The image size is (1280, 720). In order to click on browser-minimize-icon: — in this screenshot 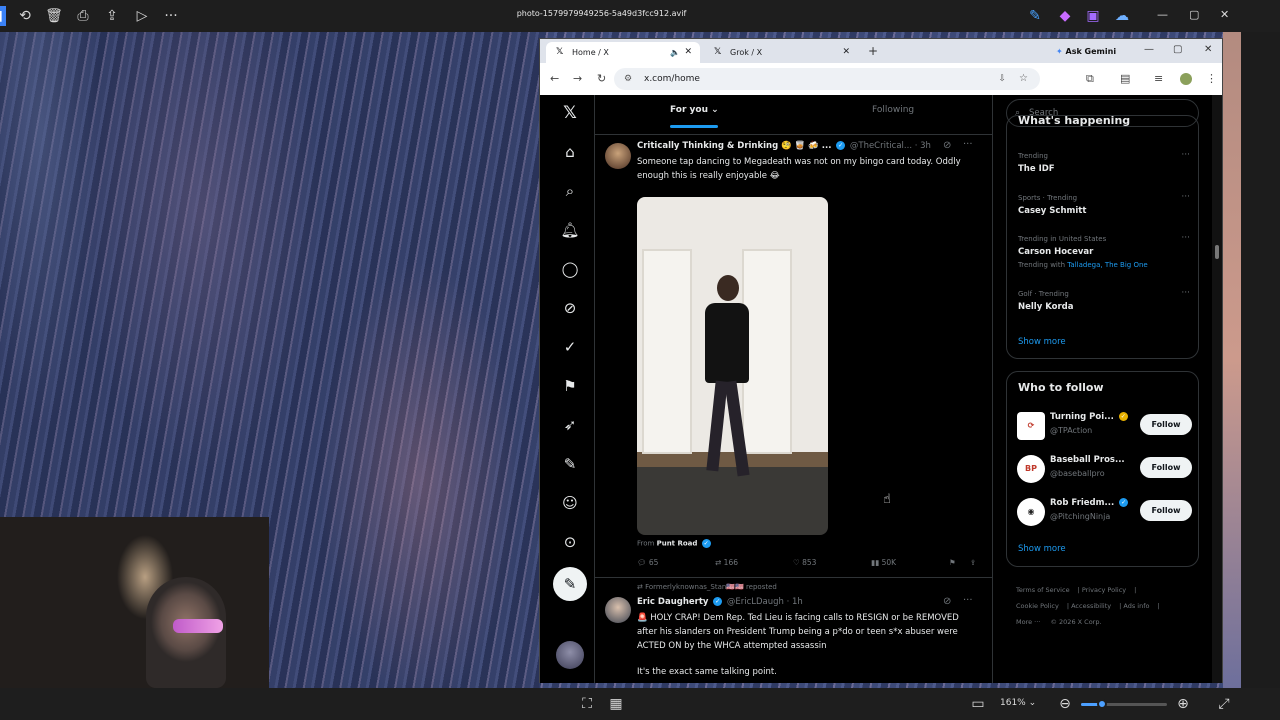, I will do `click(1149, 49)`.